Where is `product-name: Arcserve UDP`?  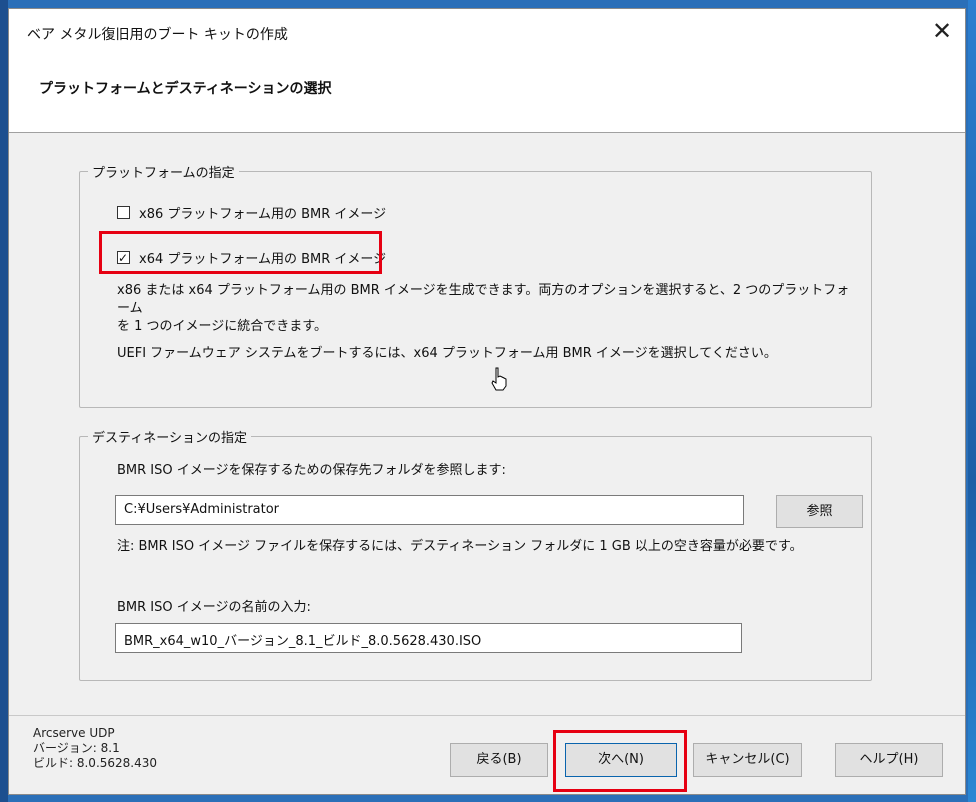 product-name: Arcserve UDP is located at coordinates (74, 733).